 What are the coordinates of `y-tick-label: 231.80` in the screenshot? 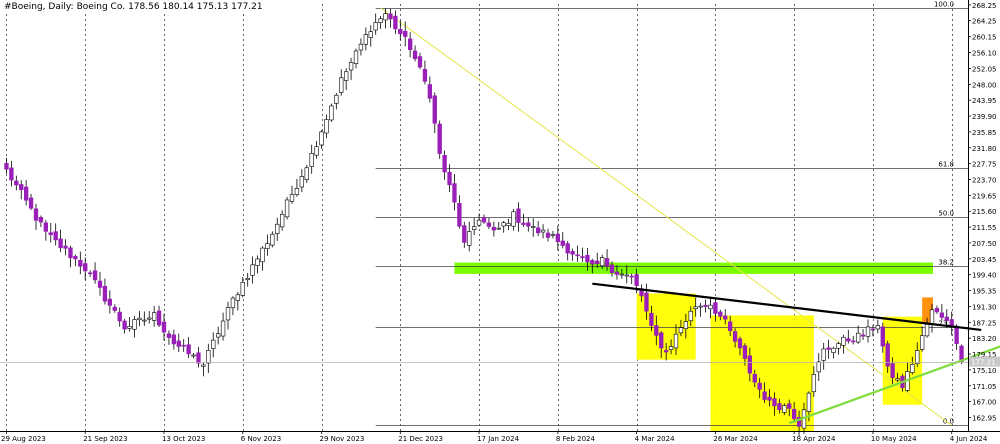 It's located at (984, 149).